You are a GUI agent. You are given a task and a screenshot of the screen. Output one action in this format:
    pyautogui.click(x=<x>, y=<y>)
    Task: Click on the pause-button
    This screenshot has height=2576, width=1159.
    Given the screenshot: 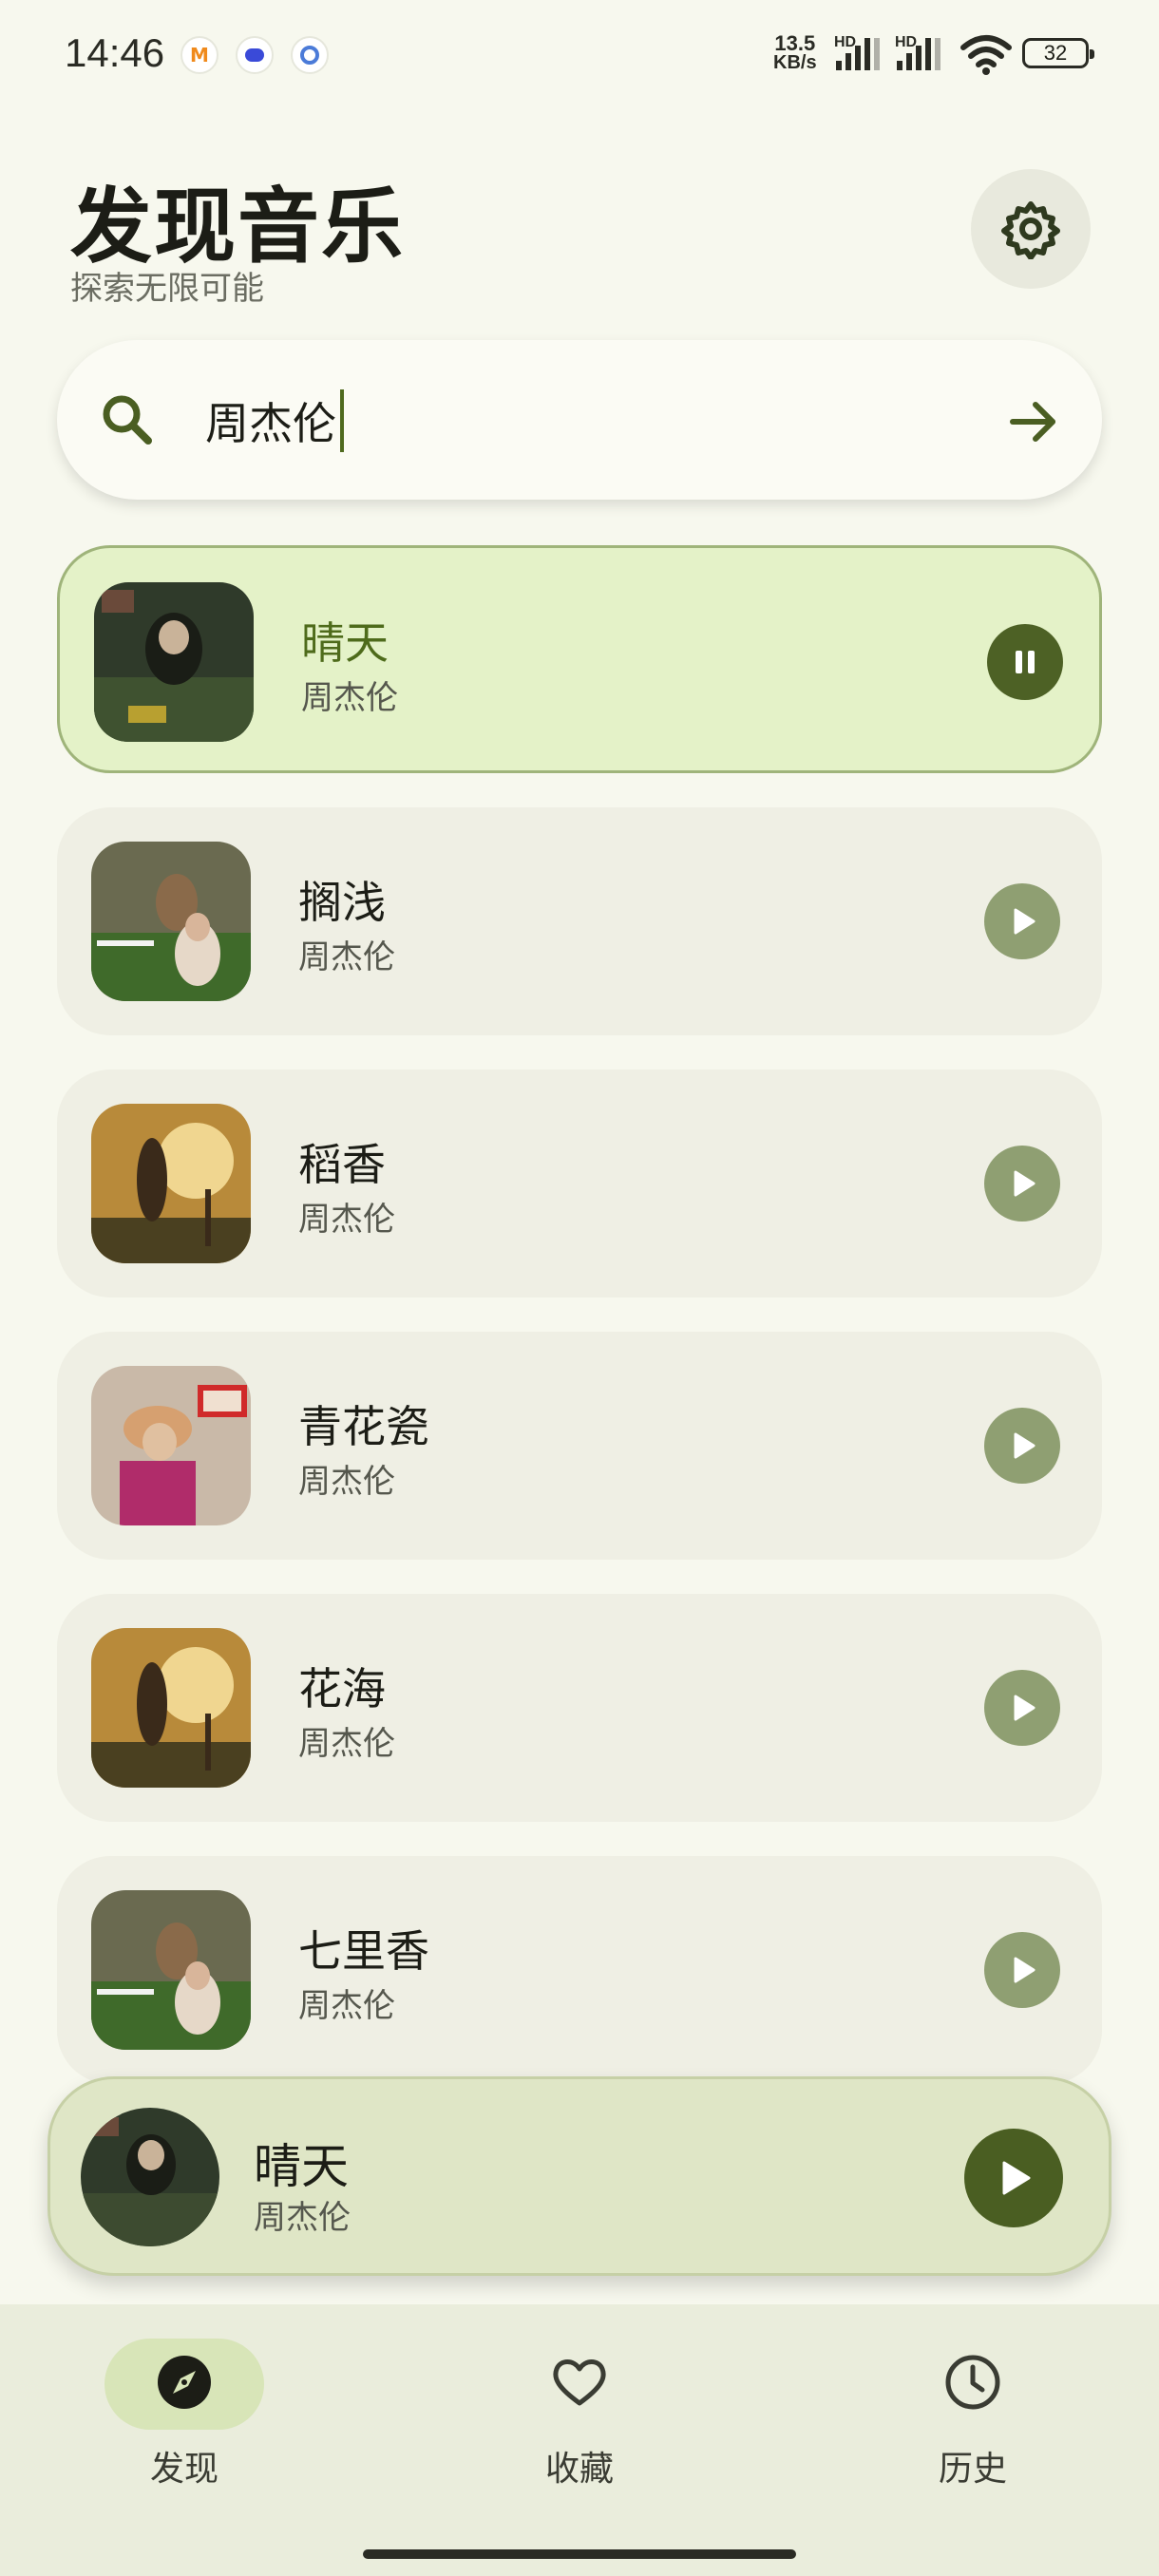 What is the action you would take?
    pyautogui.click(x=1025, y=662)
    